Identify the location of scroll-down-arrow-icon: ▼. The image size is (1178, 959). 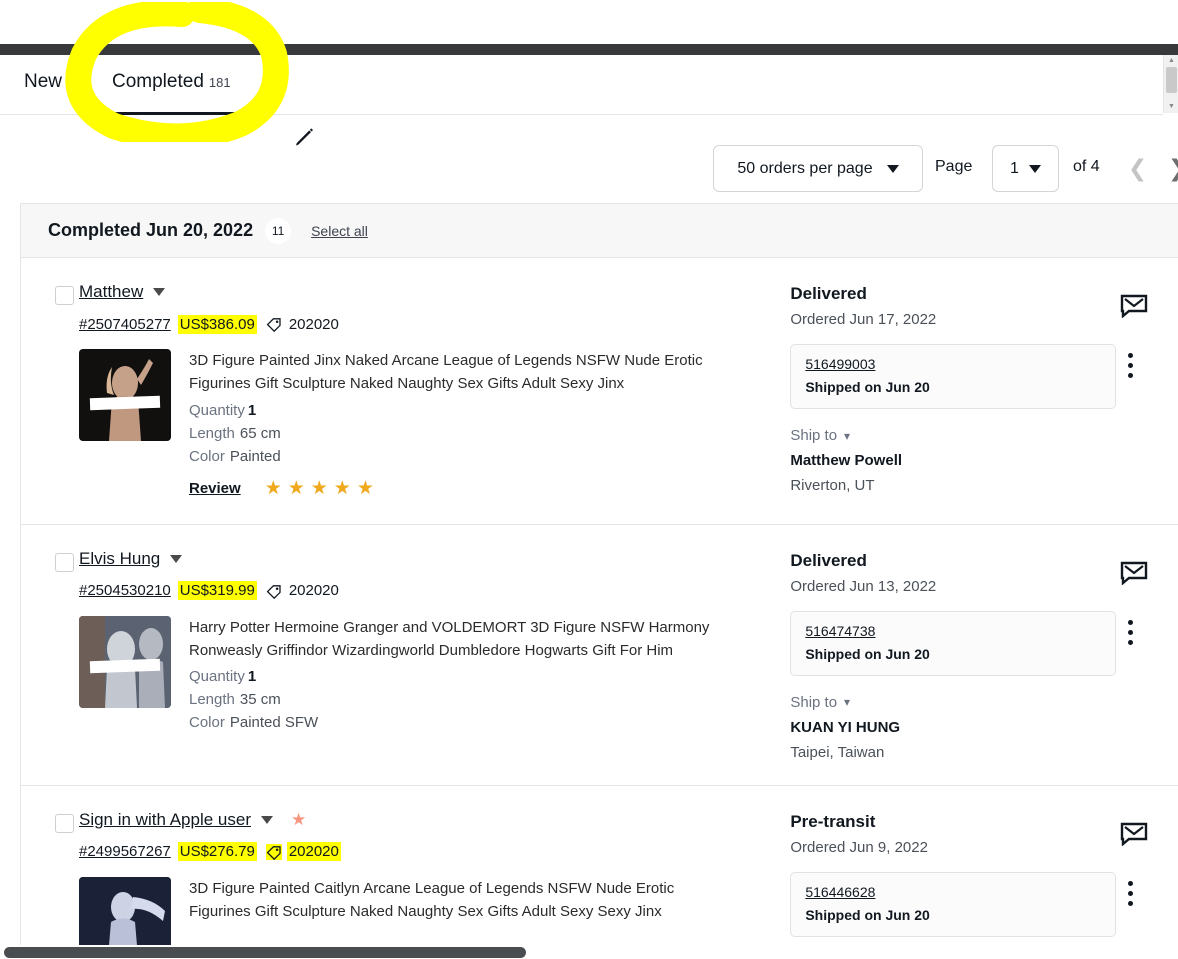
(1171, 107).